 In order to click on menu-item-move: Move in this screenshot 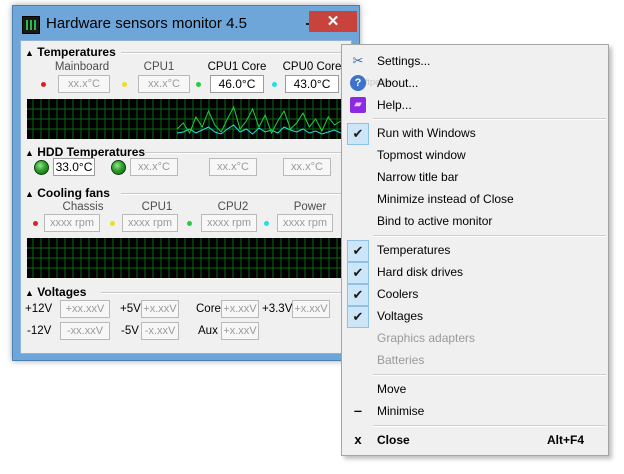, I will do `click(475, 389)`.